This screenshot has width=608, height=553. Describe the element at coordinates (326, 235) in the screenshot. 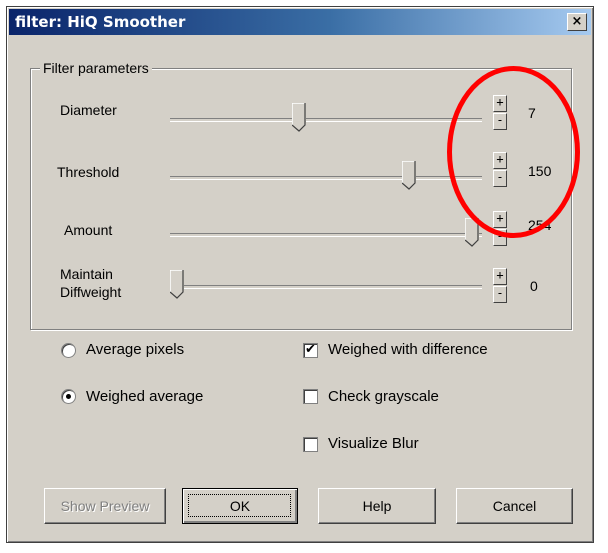

I see `slider-track-amount` at that location.